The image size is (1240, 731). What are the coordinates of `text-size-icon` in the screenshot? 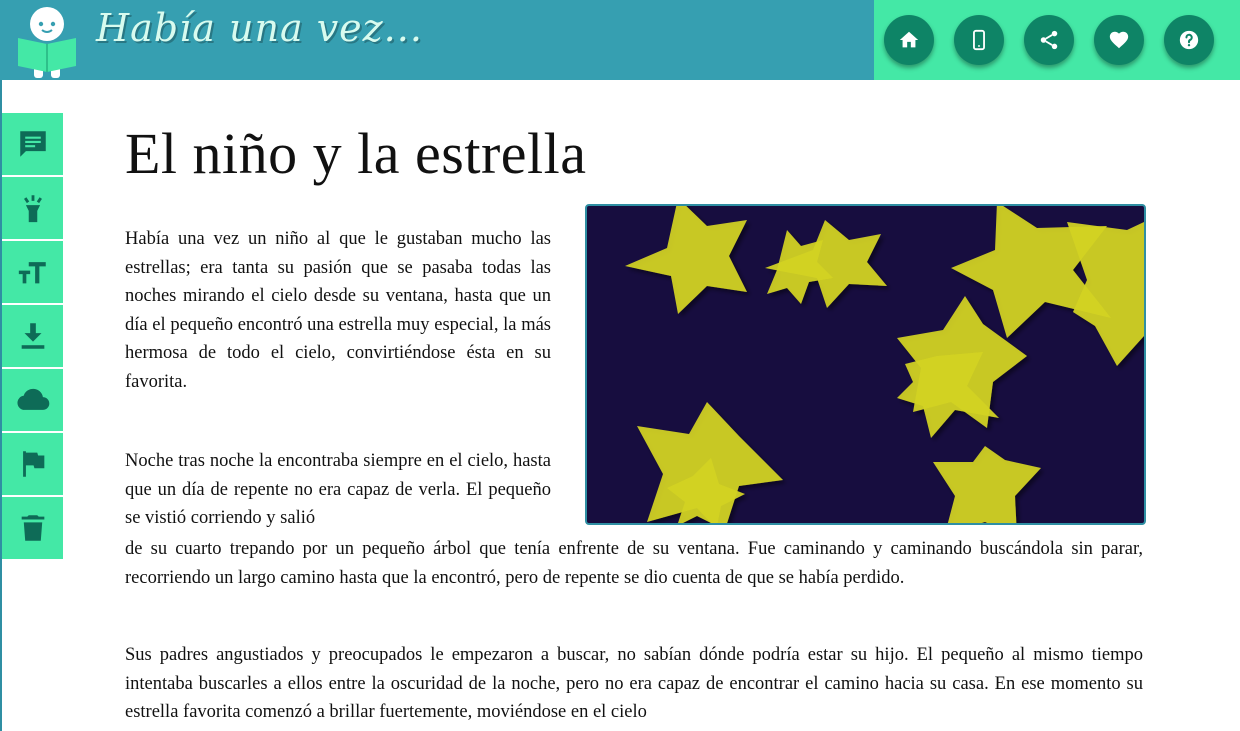 It's located at (32, 273).